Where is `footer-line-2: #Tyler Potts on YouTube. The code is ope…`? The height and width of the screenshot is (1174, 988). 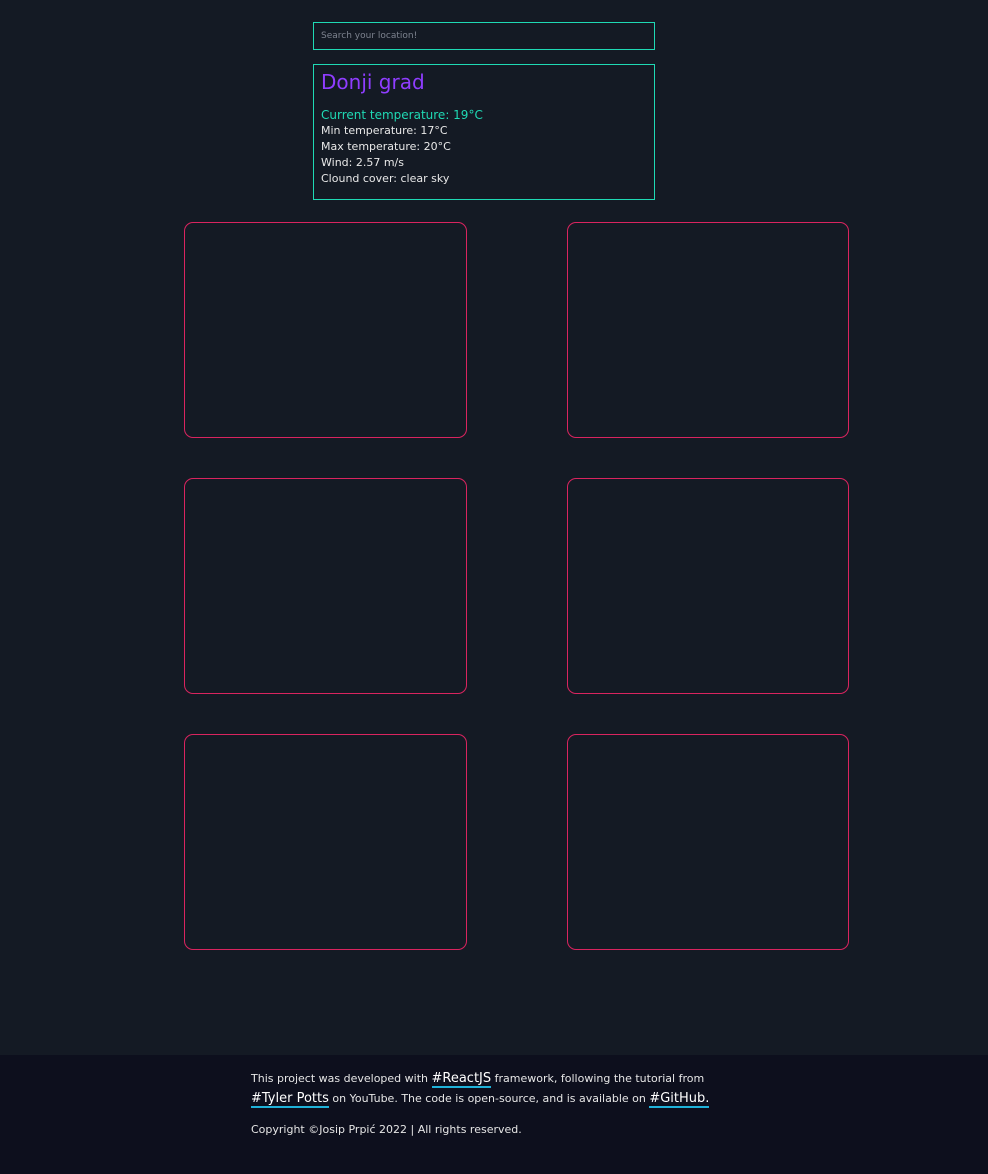
footer-line-2: #Tyler Potts on YouTube. The code is ope… is located at coordinates (511, 1099).